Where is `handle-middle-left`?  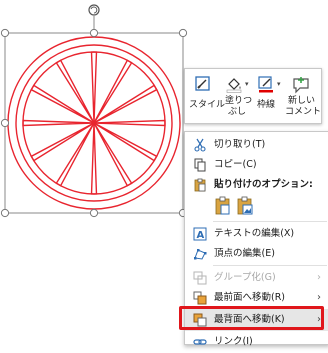 handle-middle-left is located at coordinates (5, 123).